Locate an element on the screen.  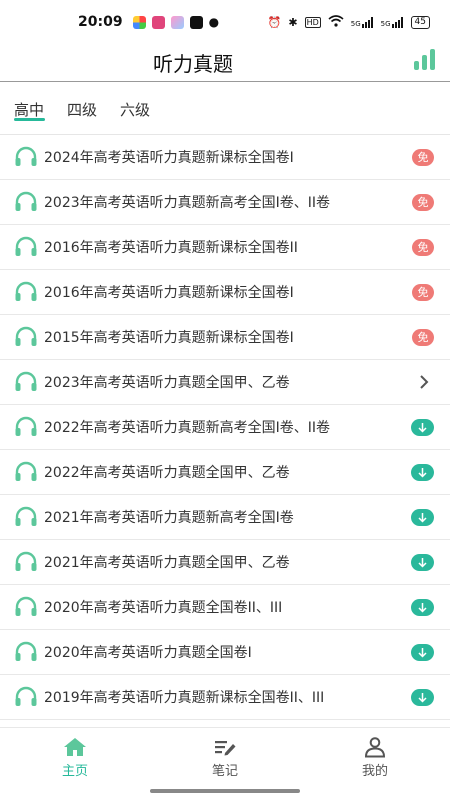
list-item-label: 2016年高考英语听力真题新课标全国卷I is located at coordinates (169, 293).